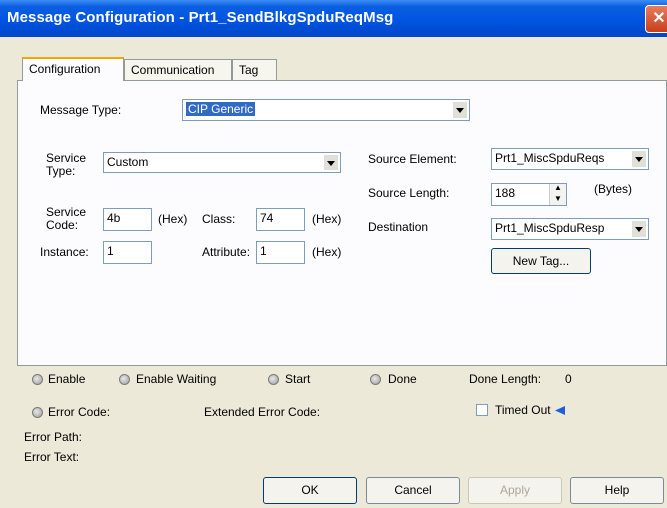 Image resolution: width=667 pixels, height=508 pixels. I want to click on tab-configuration-label: Configuration, so click(65, 69).